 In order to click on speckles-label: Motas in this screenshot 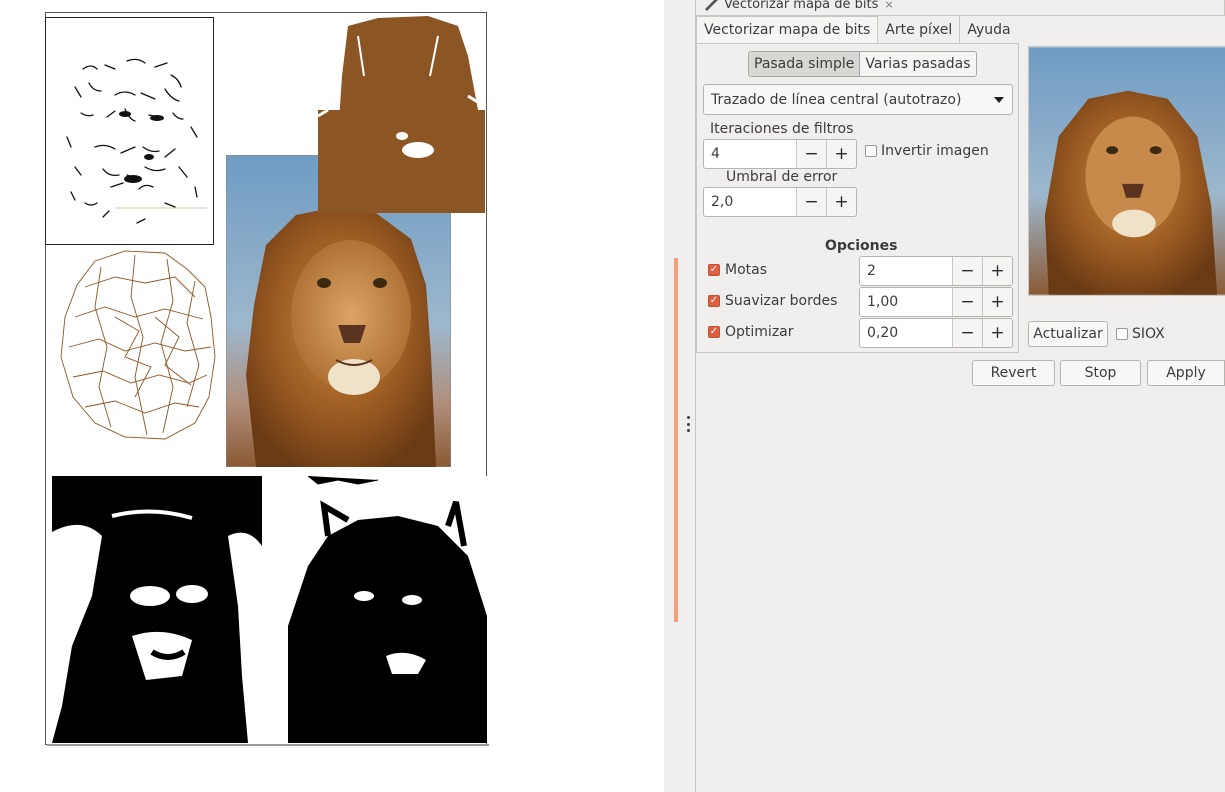, I will do `click(746, 270)`.